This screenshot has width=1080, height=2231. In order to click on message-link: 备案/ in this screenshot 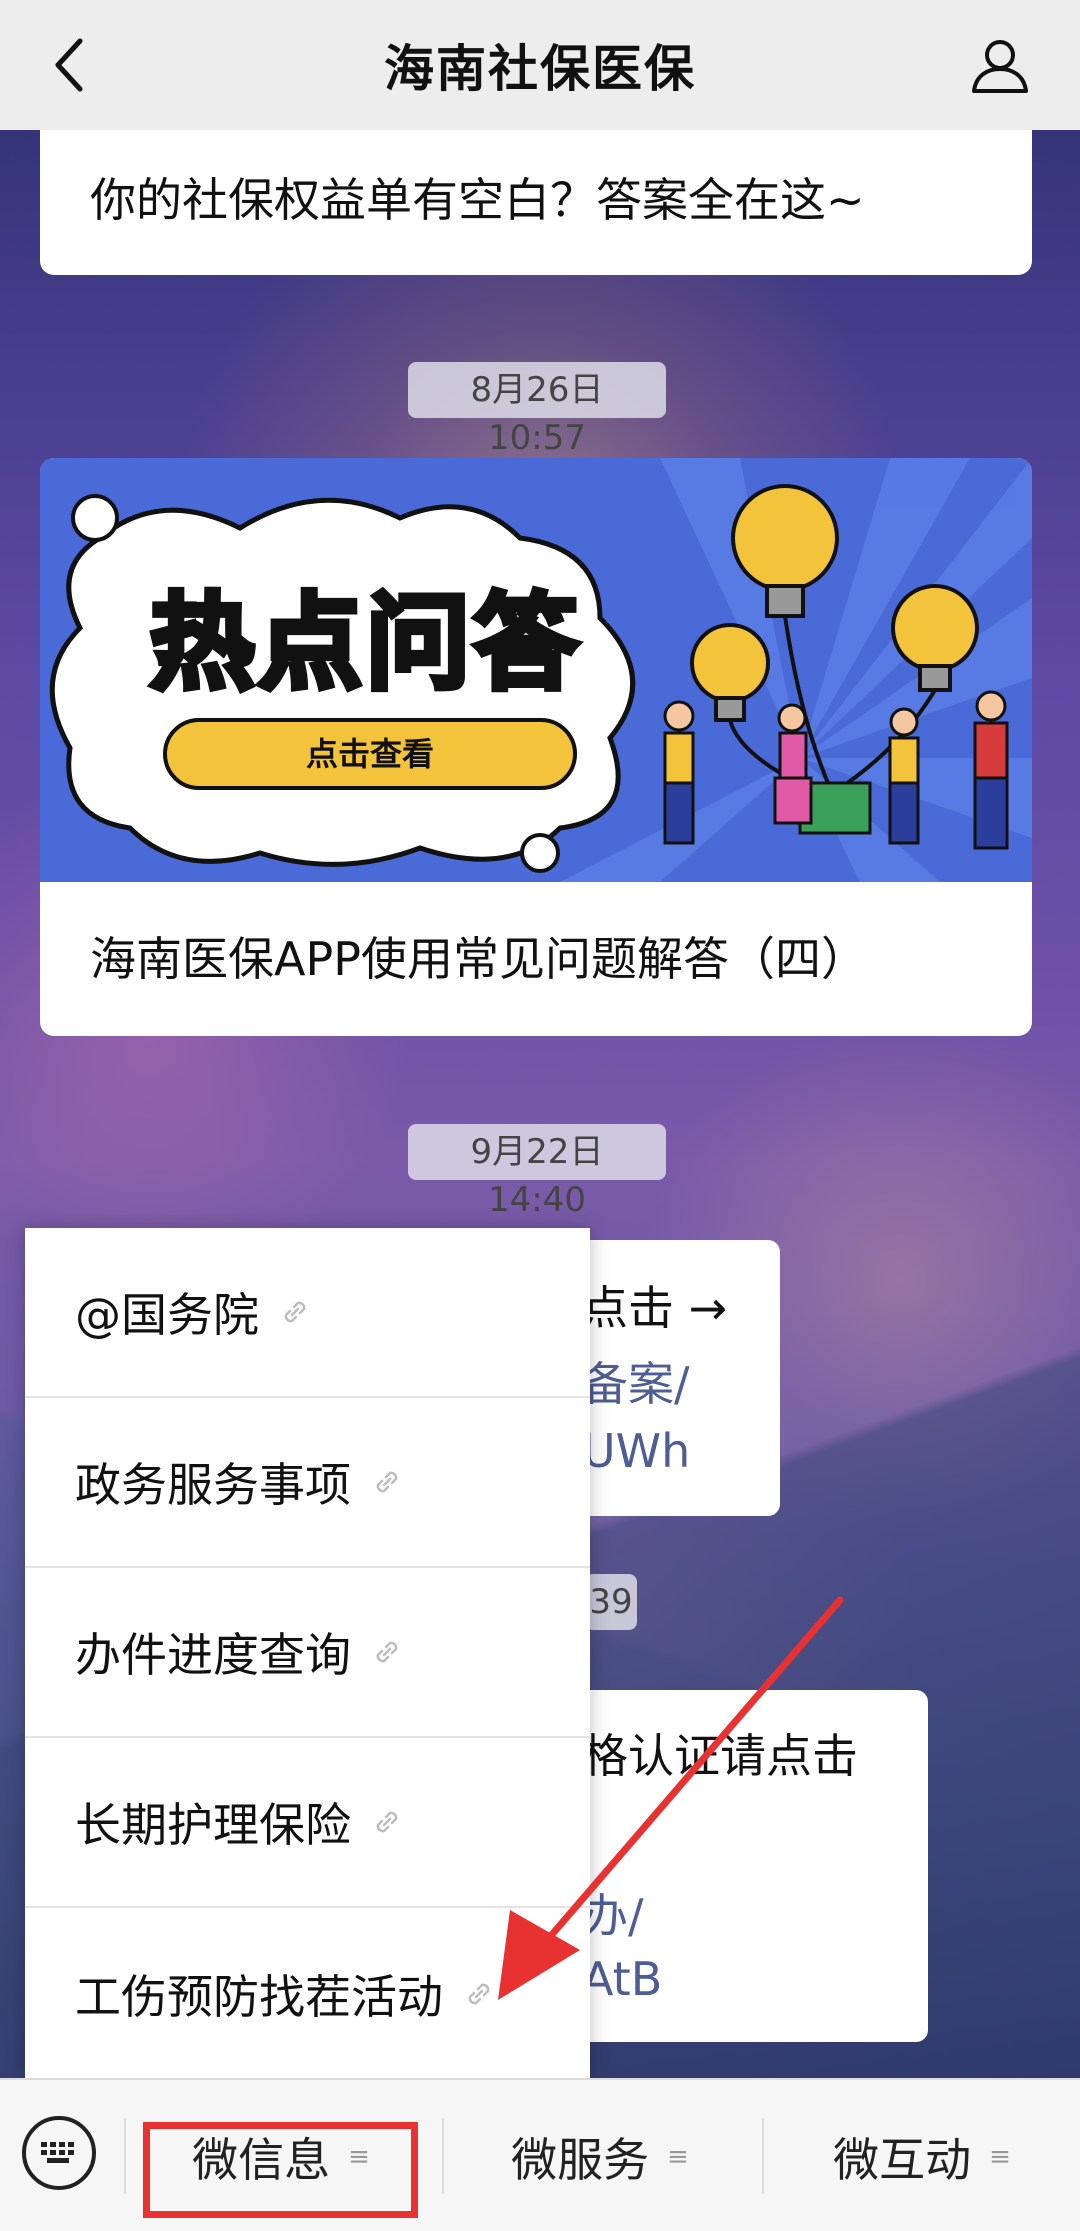, I will do `click(636, 1381)`.